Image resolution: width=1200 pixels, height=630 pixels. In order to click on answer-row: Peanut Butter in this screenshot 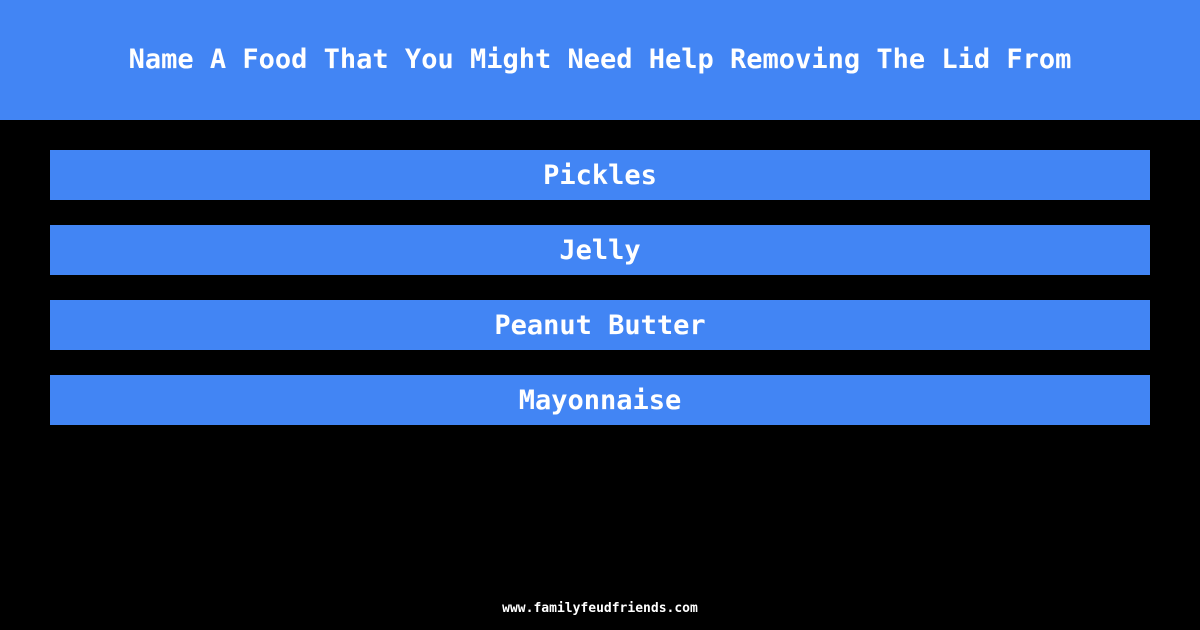, I will do `click(600, 325)`.